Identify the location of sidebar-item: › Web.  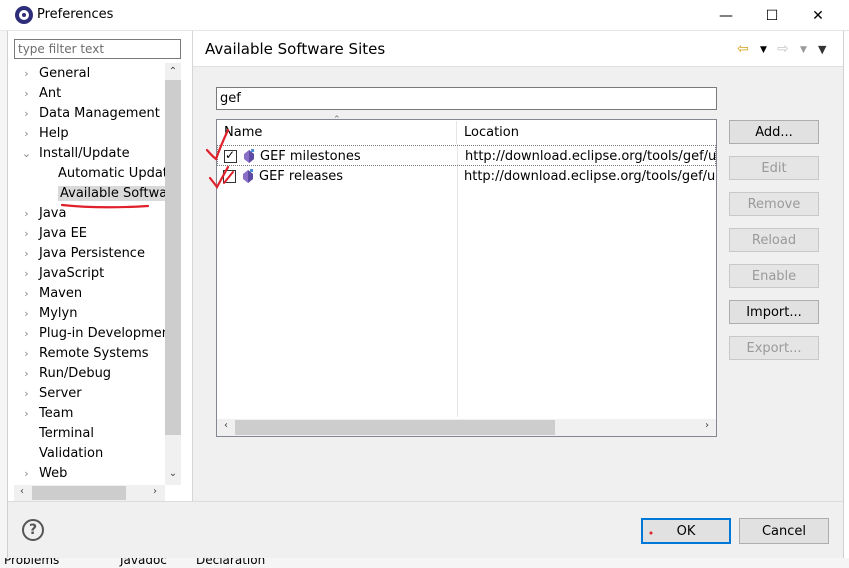
(89, 473).